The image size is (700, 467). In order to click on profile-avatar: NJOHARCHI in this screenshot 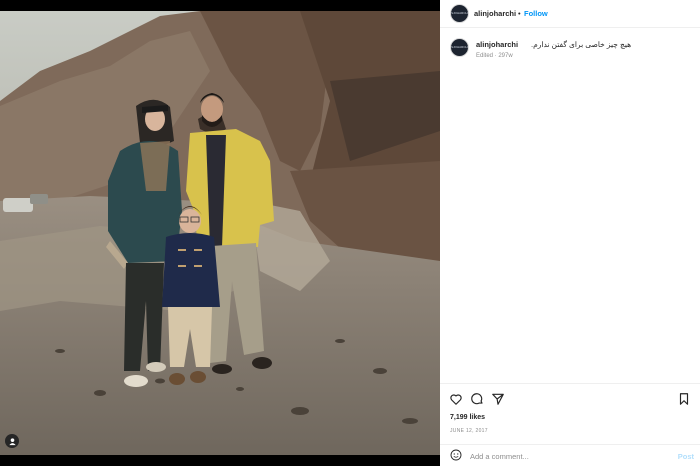, I will do `click(459, 13)`.